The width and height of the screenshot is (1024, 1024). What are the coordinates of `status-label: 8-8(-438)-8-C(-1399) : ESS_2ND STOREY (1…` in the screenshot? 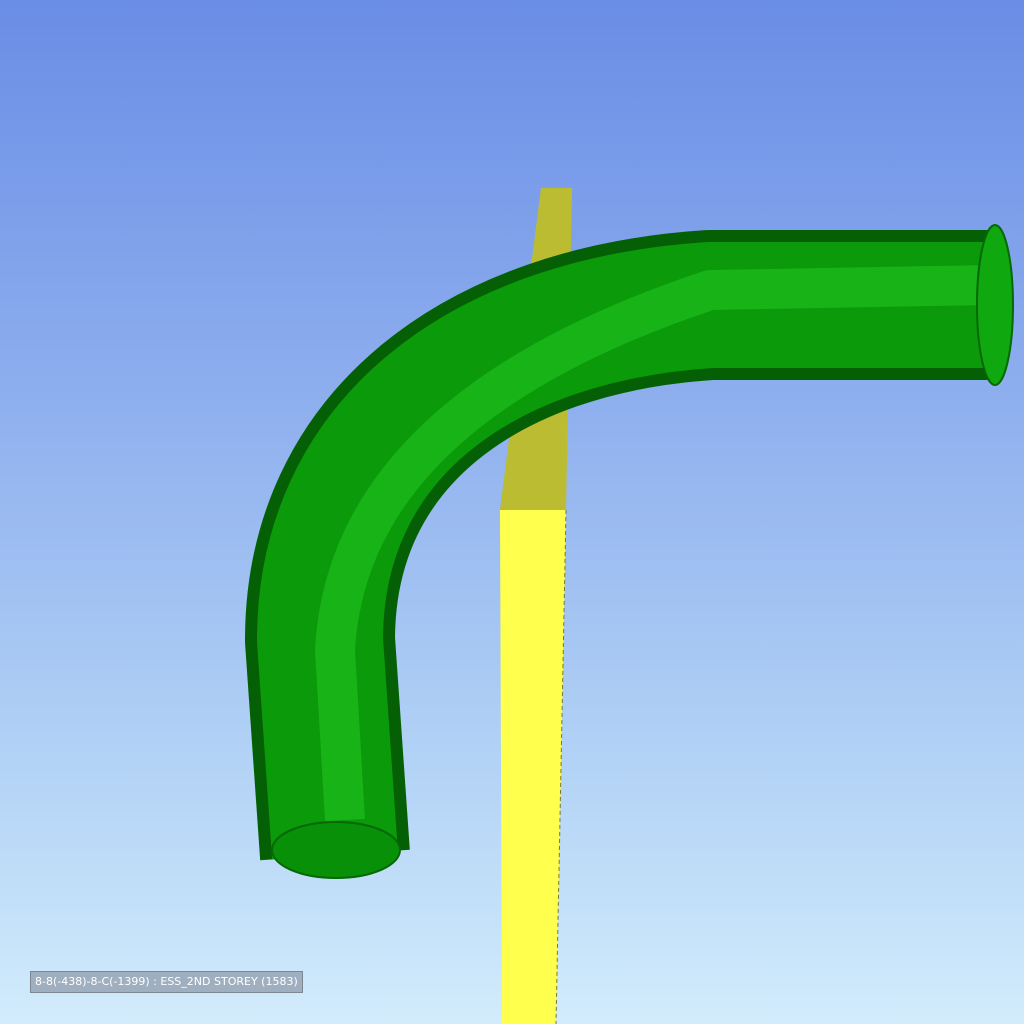 It's located at (166, 982).